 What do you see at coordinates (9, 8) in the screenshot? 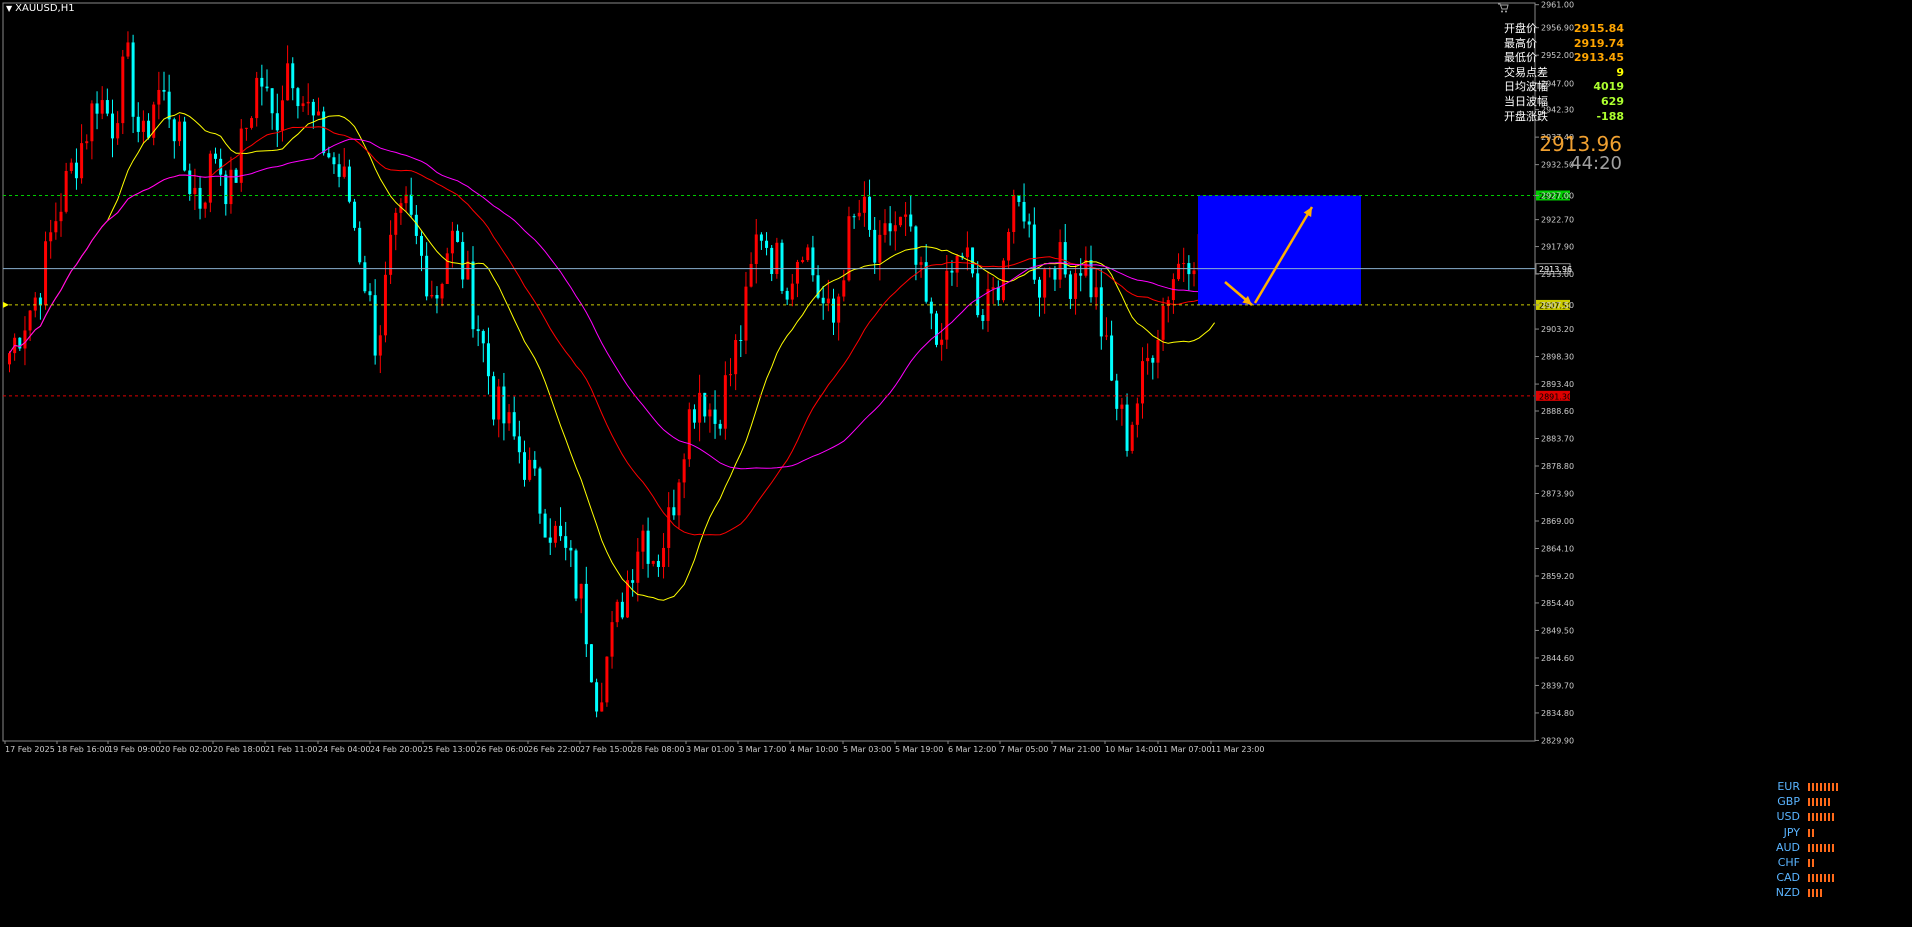
I see `dropdown-triangle-icon: ▼` at bounding box center [9, 8].